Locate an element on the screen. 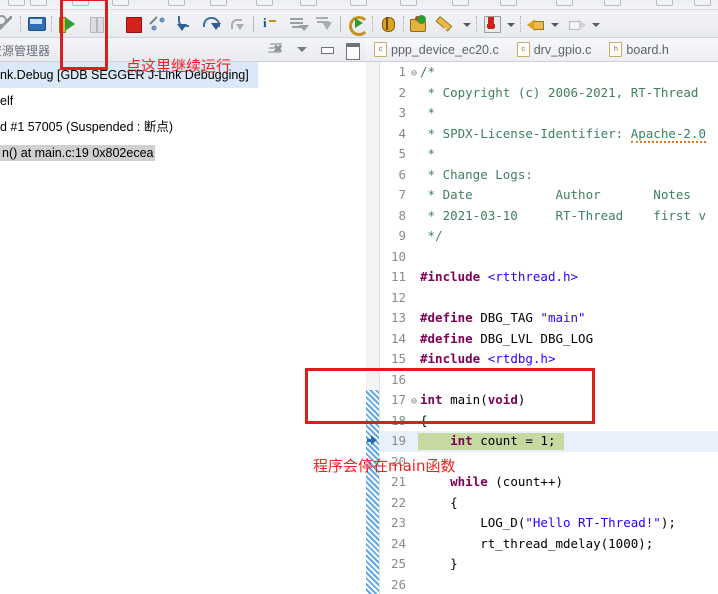  code-line: 16 is located at coordinates (548, 380).